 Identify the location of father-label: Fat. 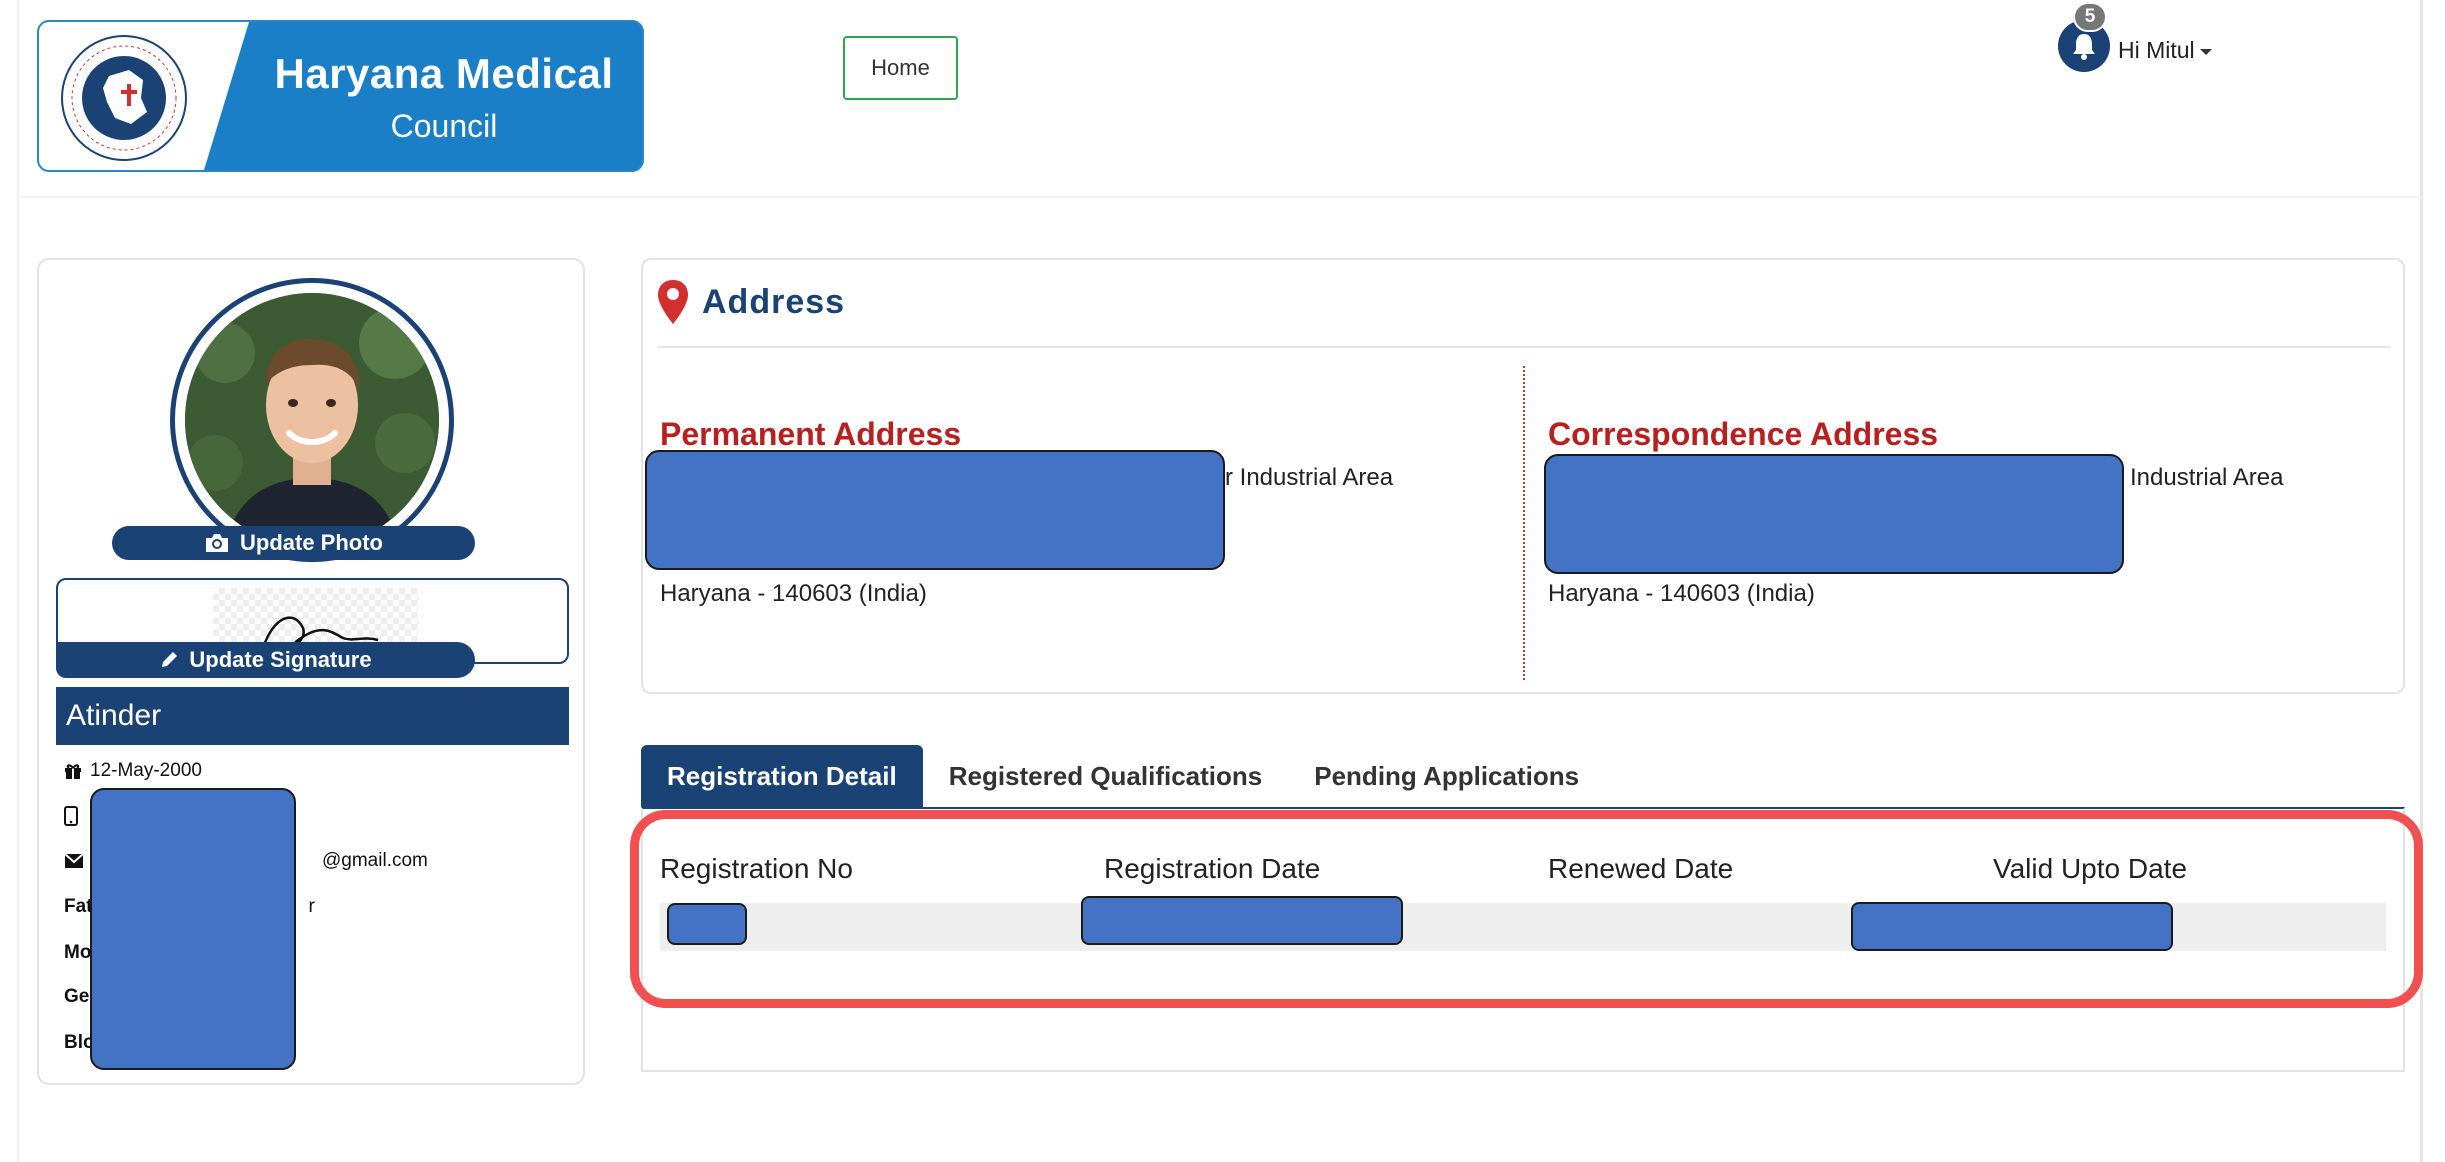
(78, 906).